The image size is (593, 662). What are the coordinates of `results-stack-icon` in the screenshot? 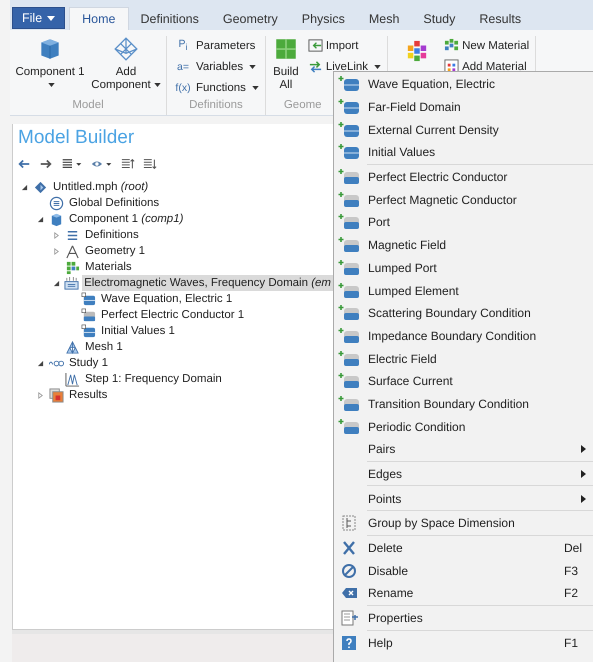 It's located at (56, 395).